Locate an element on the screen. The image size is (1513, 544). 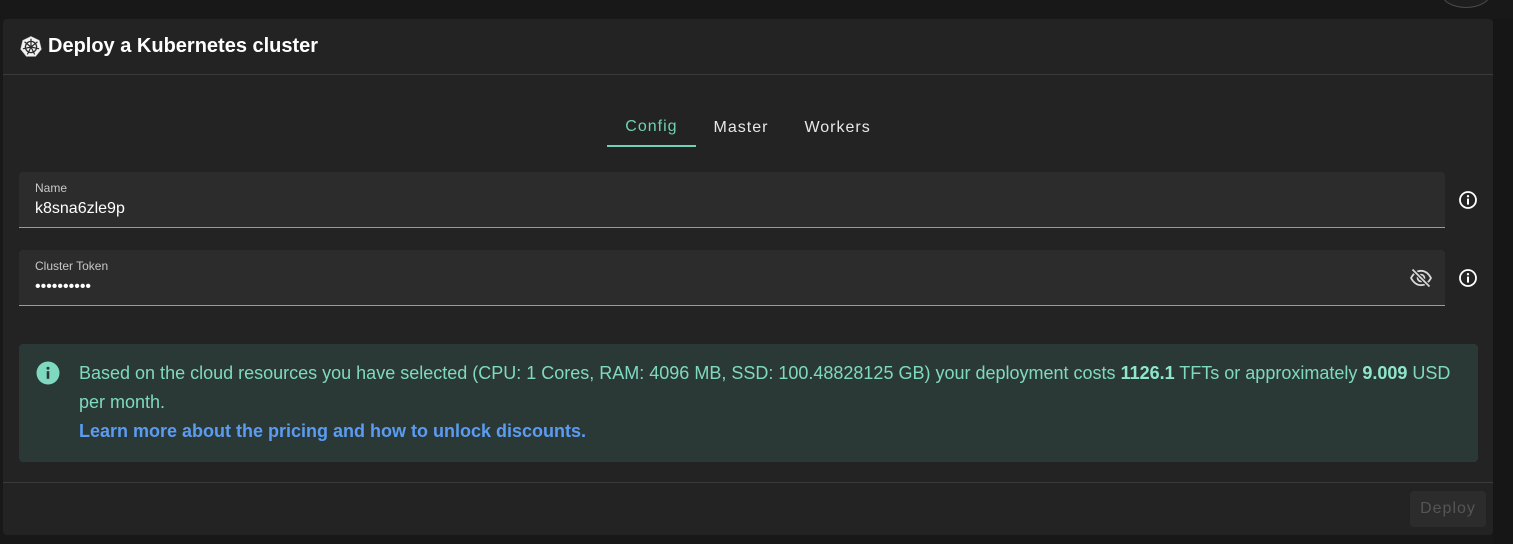
deploy-button: Deploy is located at coordinates (1448, 509).